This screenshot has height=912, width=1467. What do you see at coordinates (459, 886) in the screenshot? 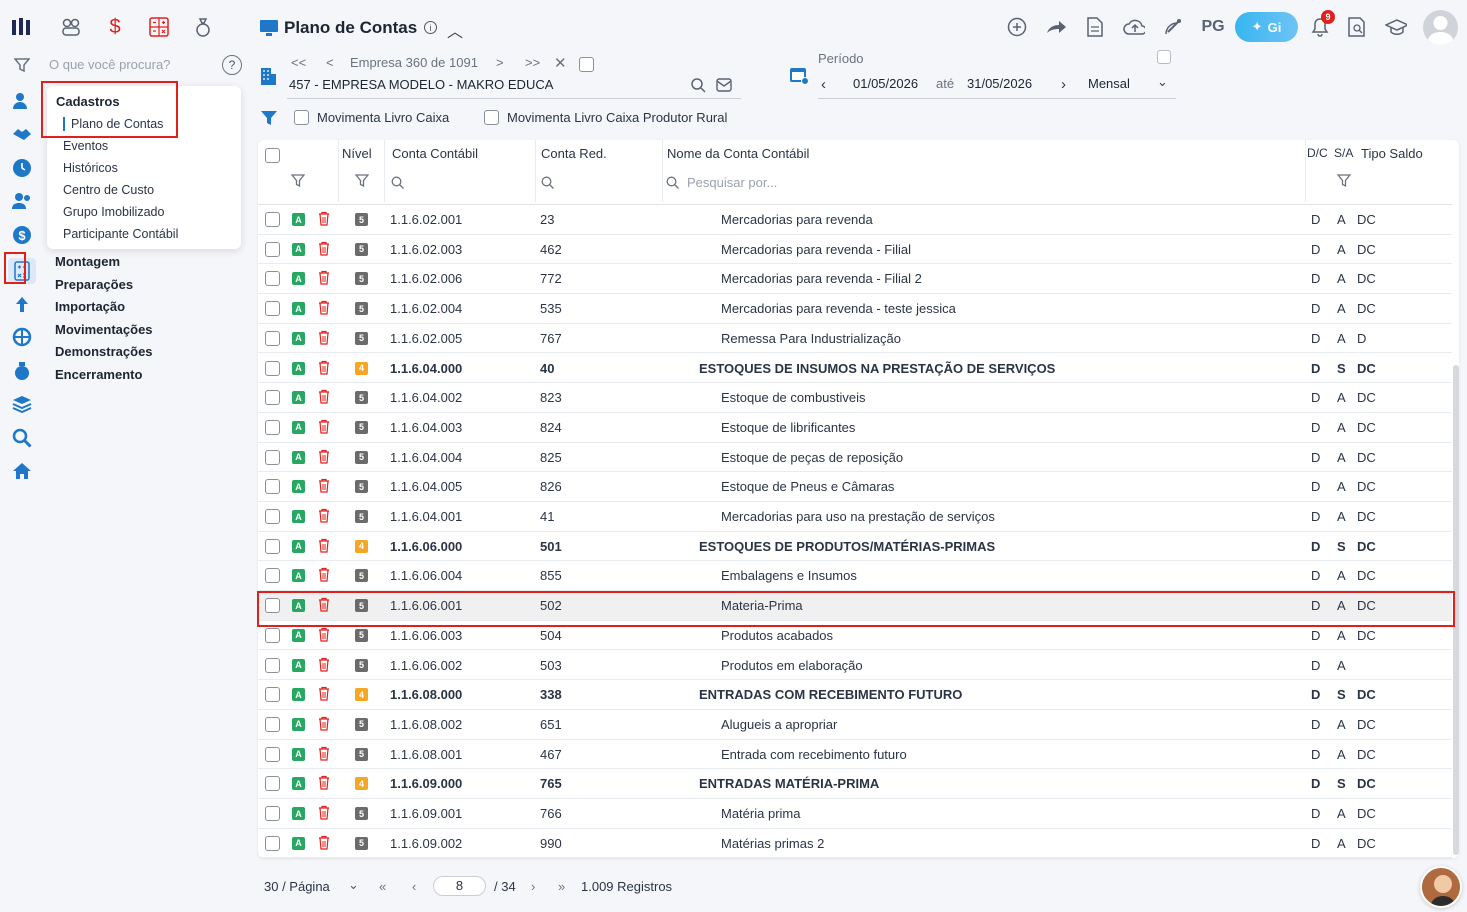
I see `page-number-input: 8` at bounding box center [459, 886].